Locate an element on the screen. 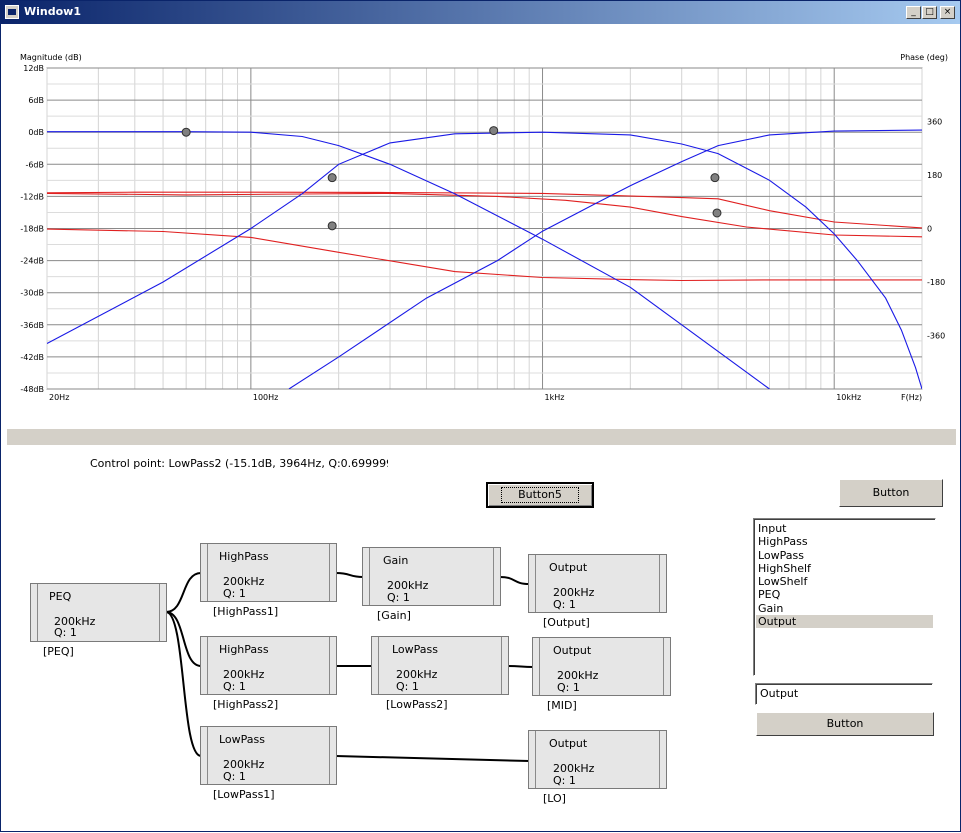 This screenshot has width=961, height=833. connection-wires is located at coordinates (349, 667).